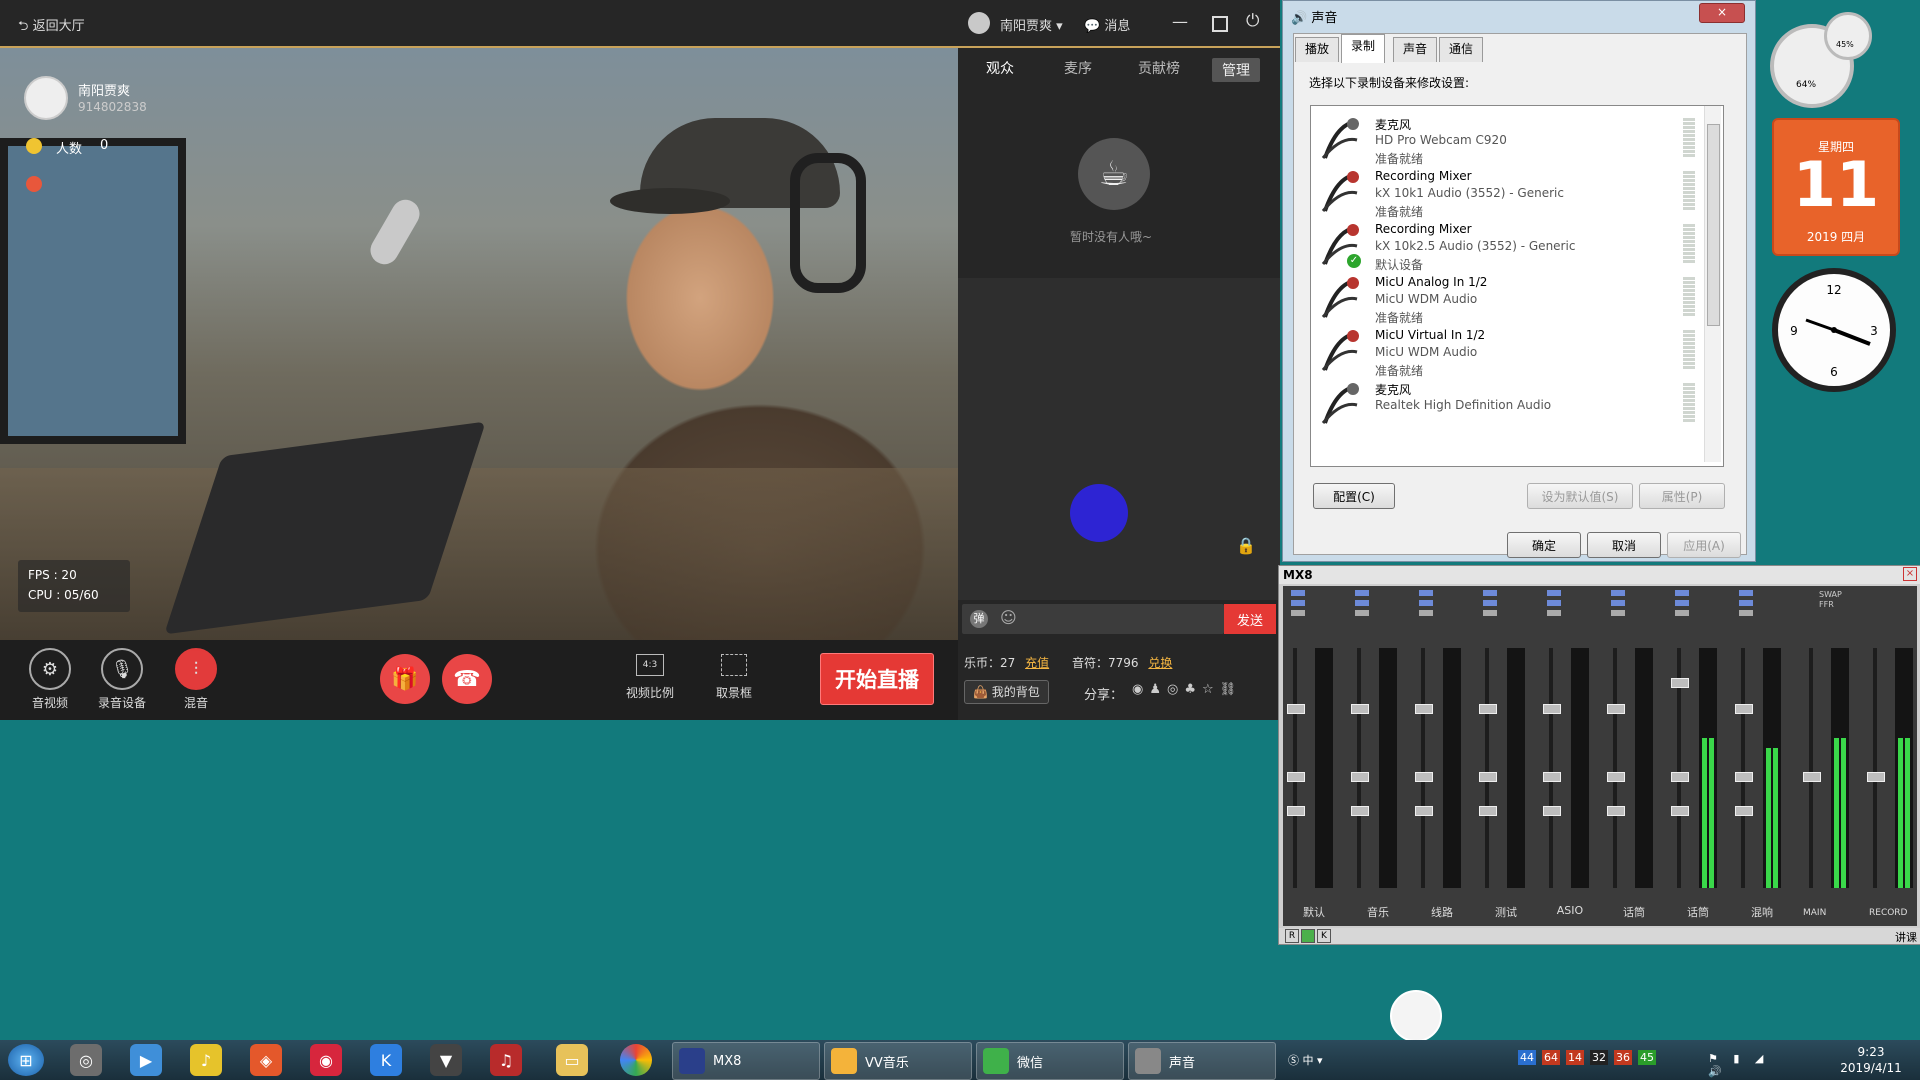 The width and height of the screenshot is (1920, 1080). What do you see at coordinates (1220, 24) in the screenshot?
I see `maximize-button` at bounding box center [1220, 24].